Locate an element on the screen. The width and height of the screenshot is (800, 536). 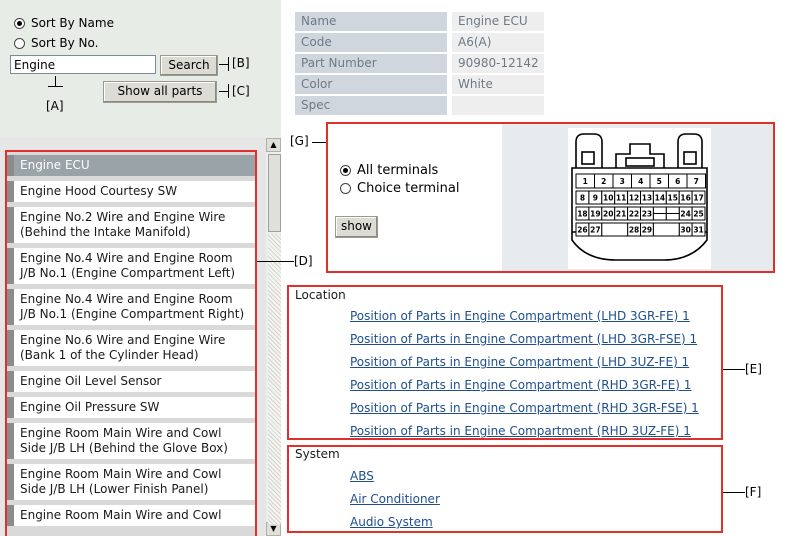
show-terminal-button: show is located at coordinates (356, 227).